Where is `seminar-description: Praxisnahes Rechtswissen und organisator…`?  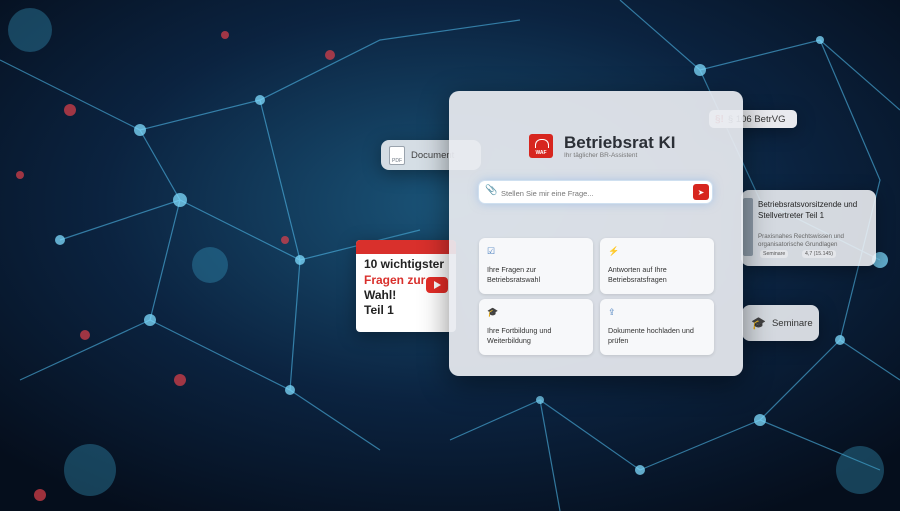 seminar-description: Praxisnahes Rechtswissen und organisator… is located at coordinates (801, 241).